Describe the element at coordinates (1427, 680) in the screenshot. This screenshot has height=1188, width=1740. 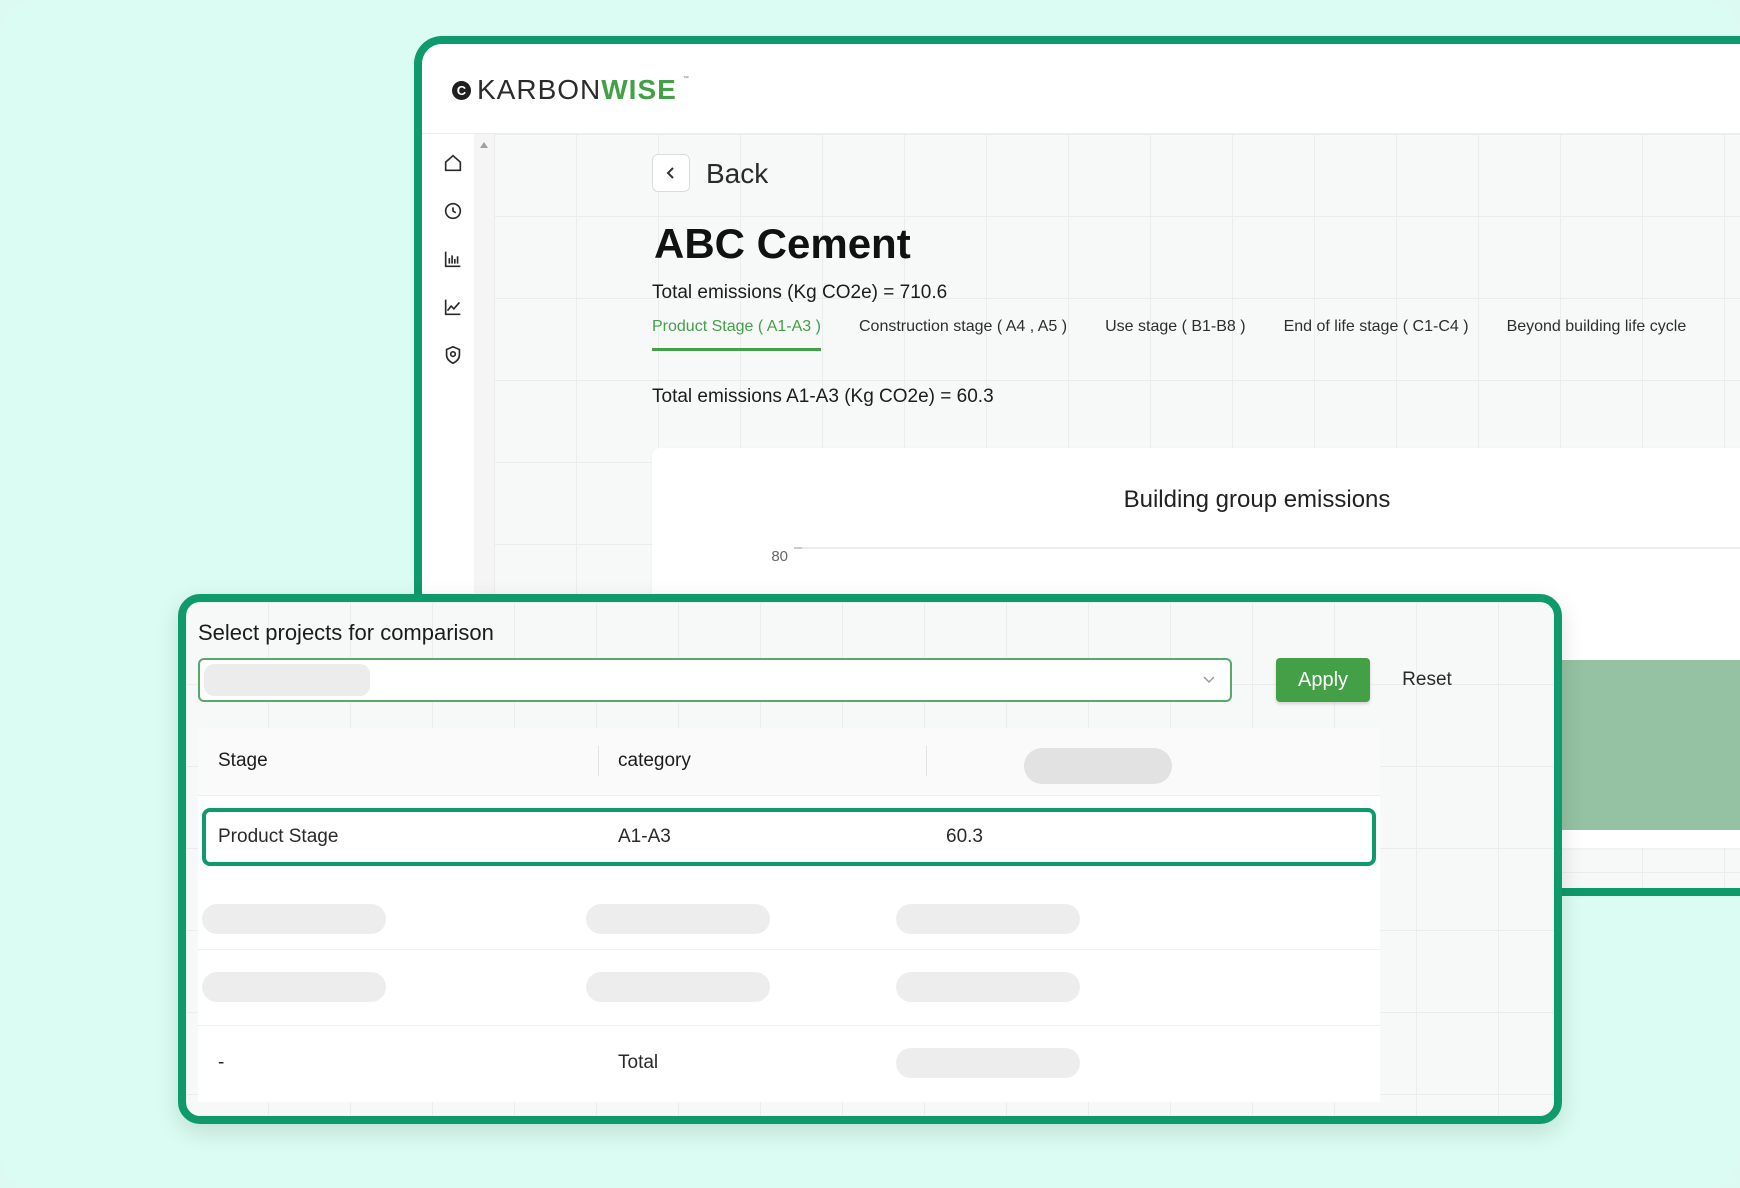
I see `reset-button: Reset` at that location.